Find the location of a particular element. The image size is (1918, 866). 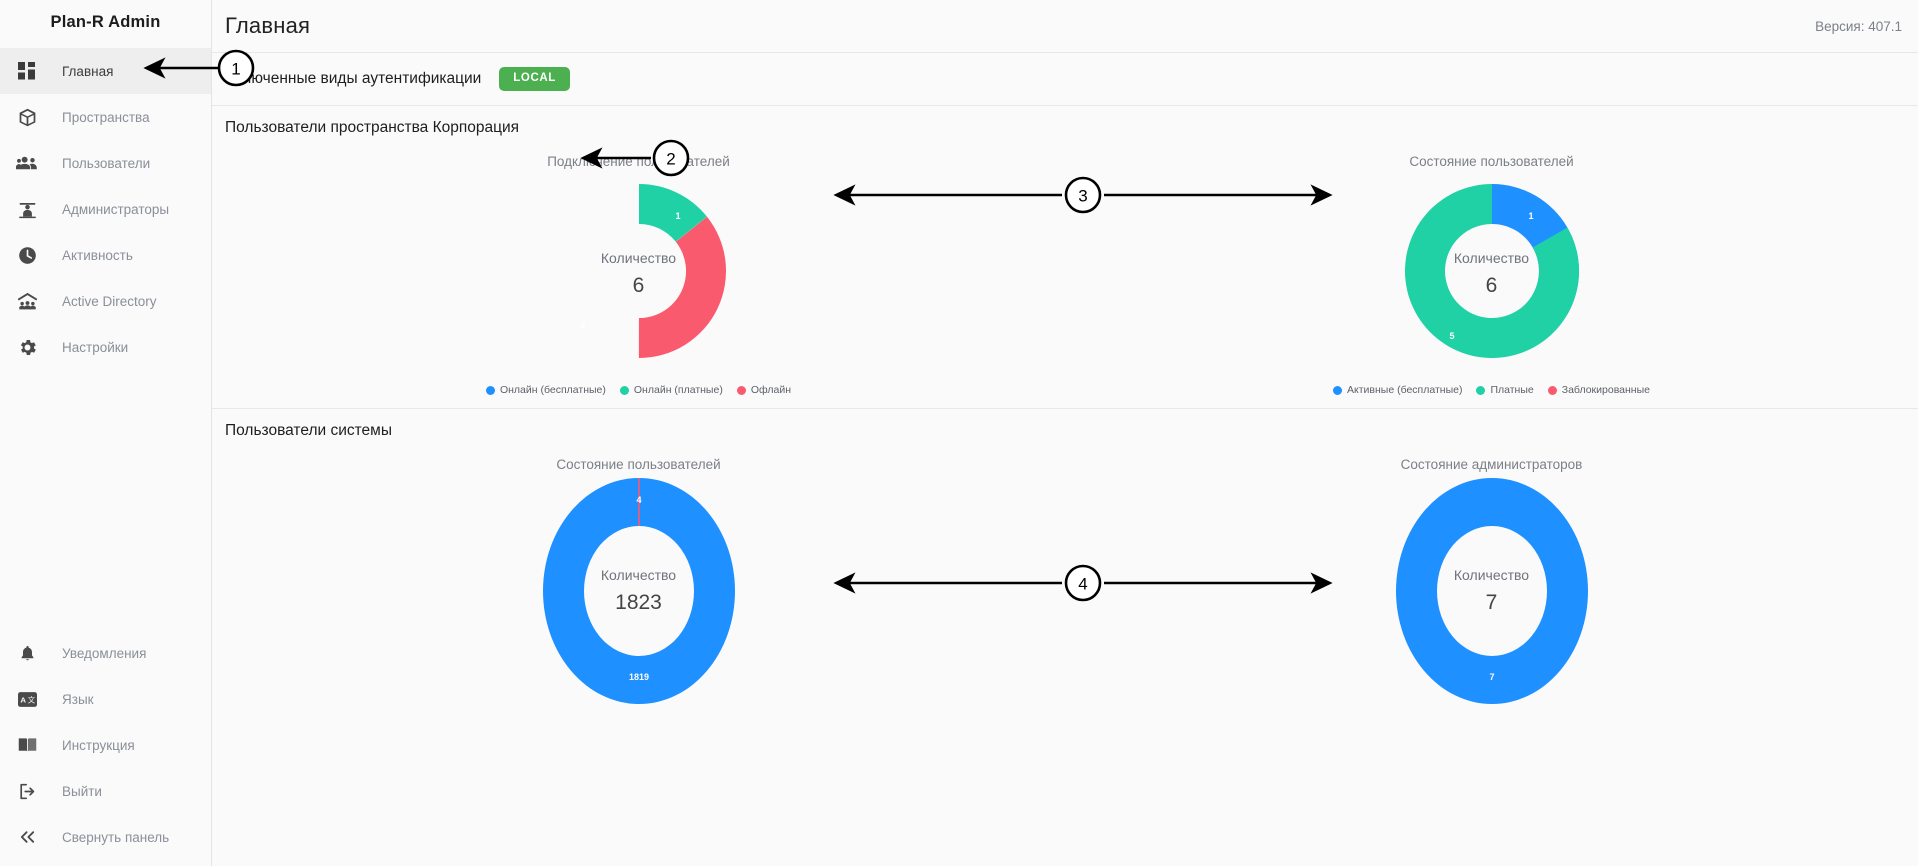

slice-paid is located at coordinates (1492, 271).